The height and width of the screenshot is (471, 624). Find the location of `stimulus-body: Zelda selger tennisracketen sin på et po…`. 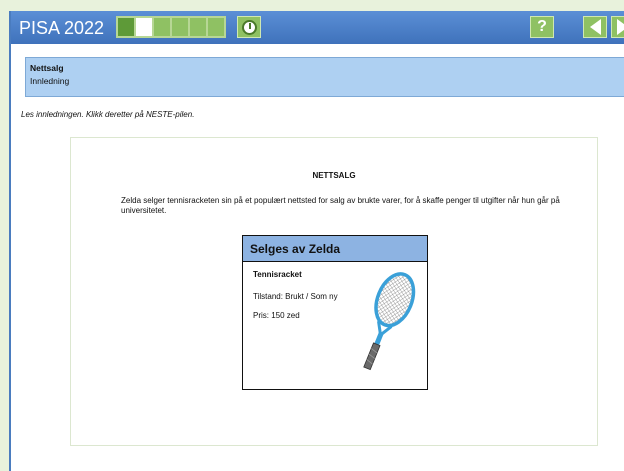

stimulus-body: Zelda selger tennisracketen sin på et po… is located at coordinates (340, 205).